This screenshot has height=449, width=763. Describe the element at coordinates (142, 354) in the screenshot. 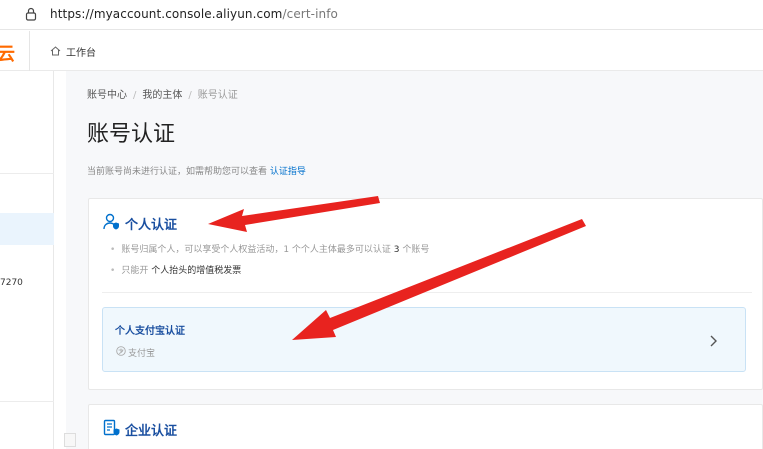

I see `alipay-label: 支付宝` at that location.